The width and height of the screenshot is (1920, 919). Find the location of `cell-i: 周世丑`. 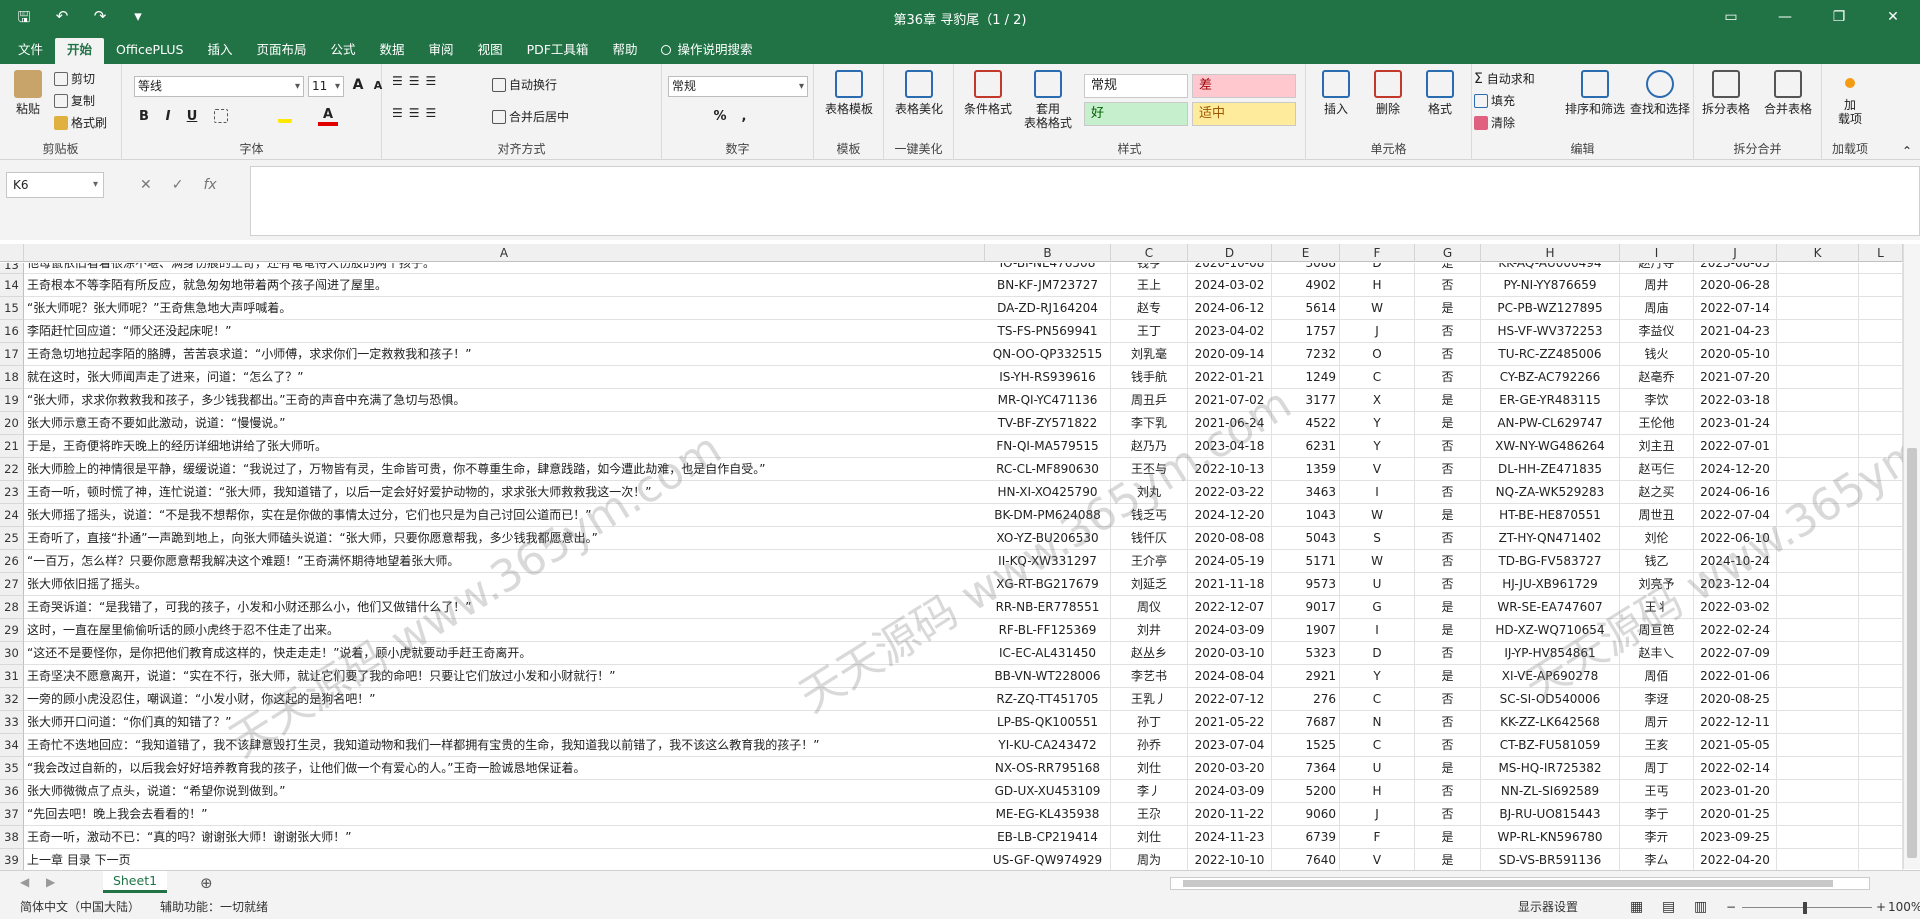

cell-i: 周世丑 is located at coordinates (1657, 515).